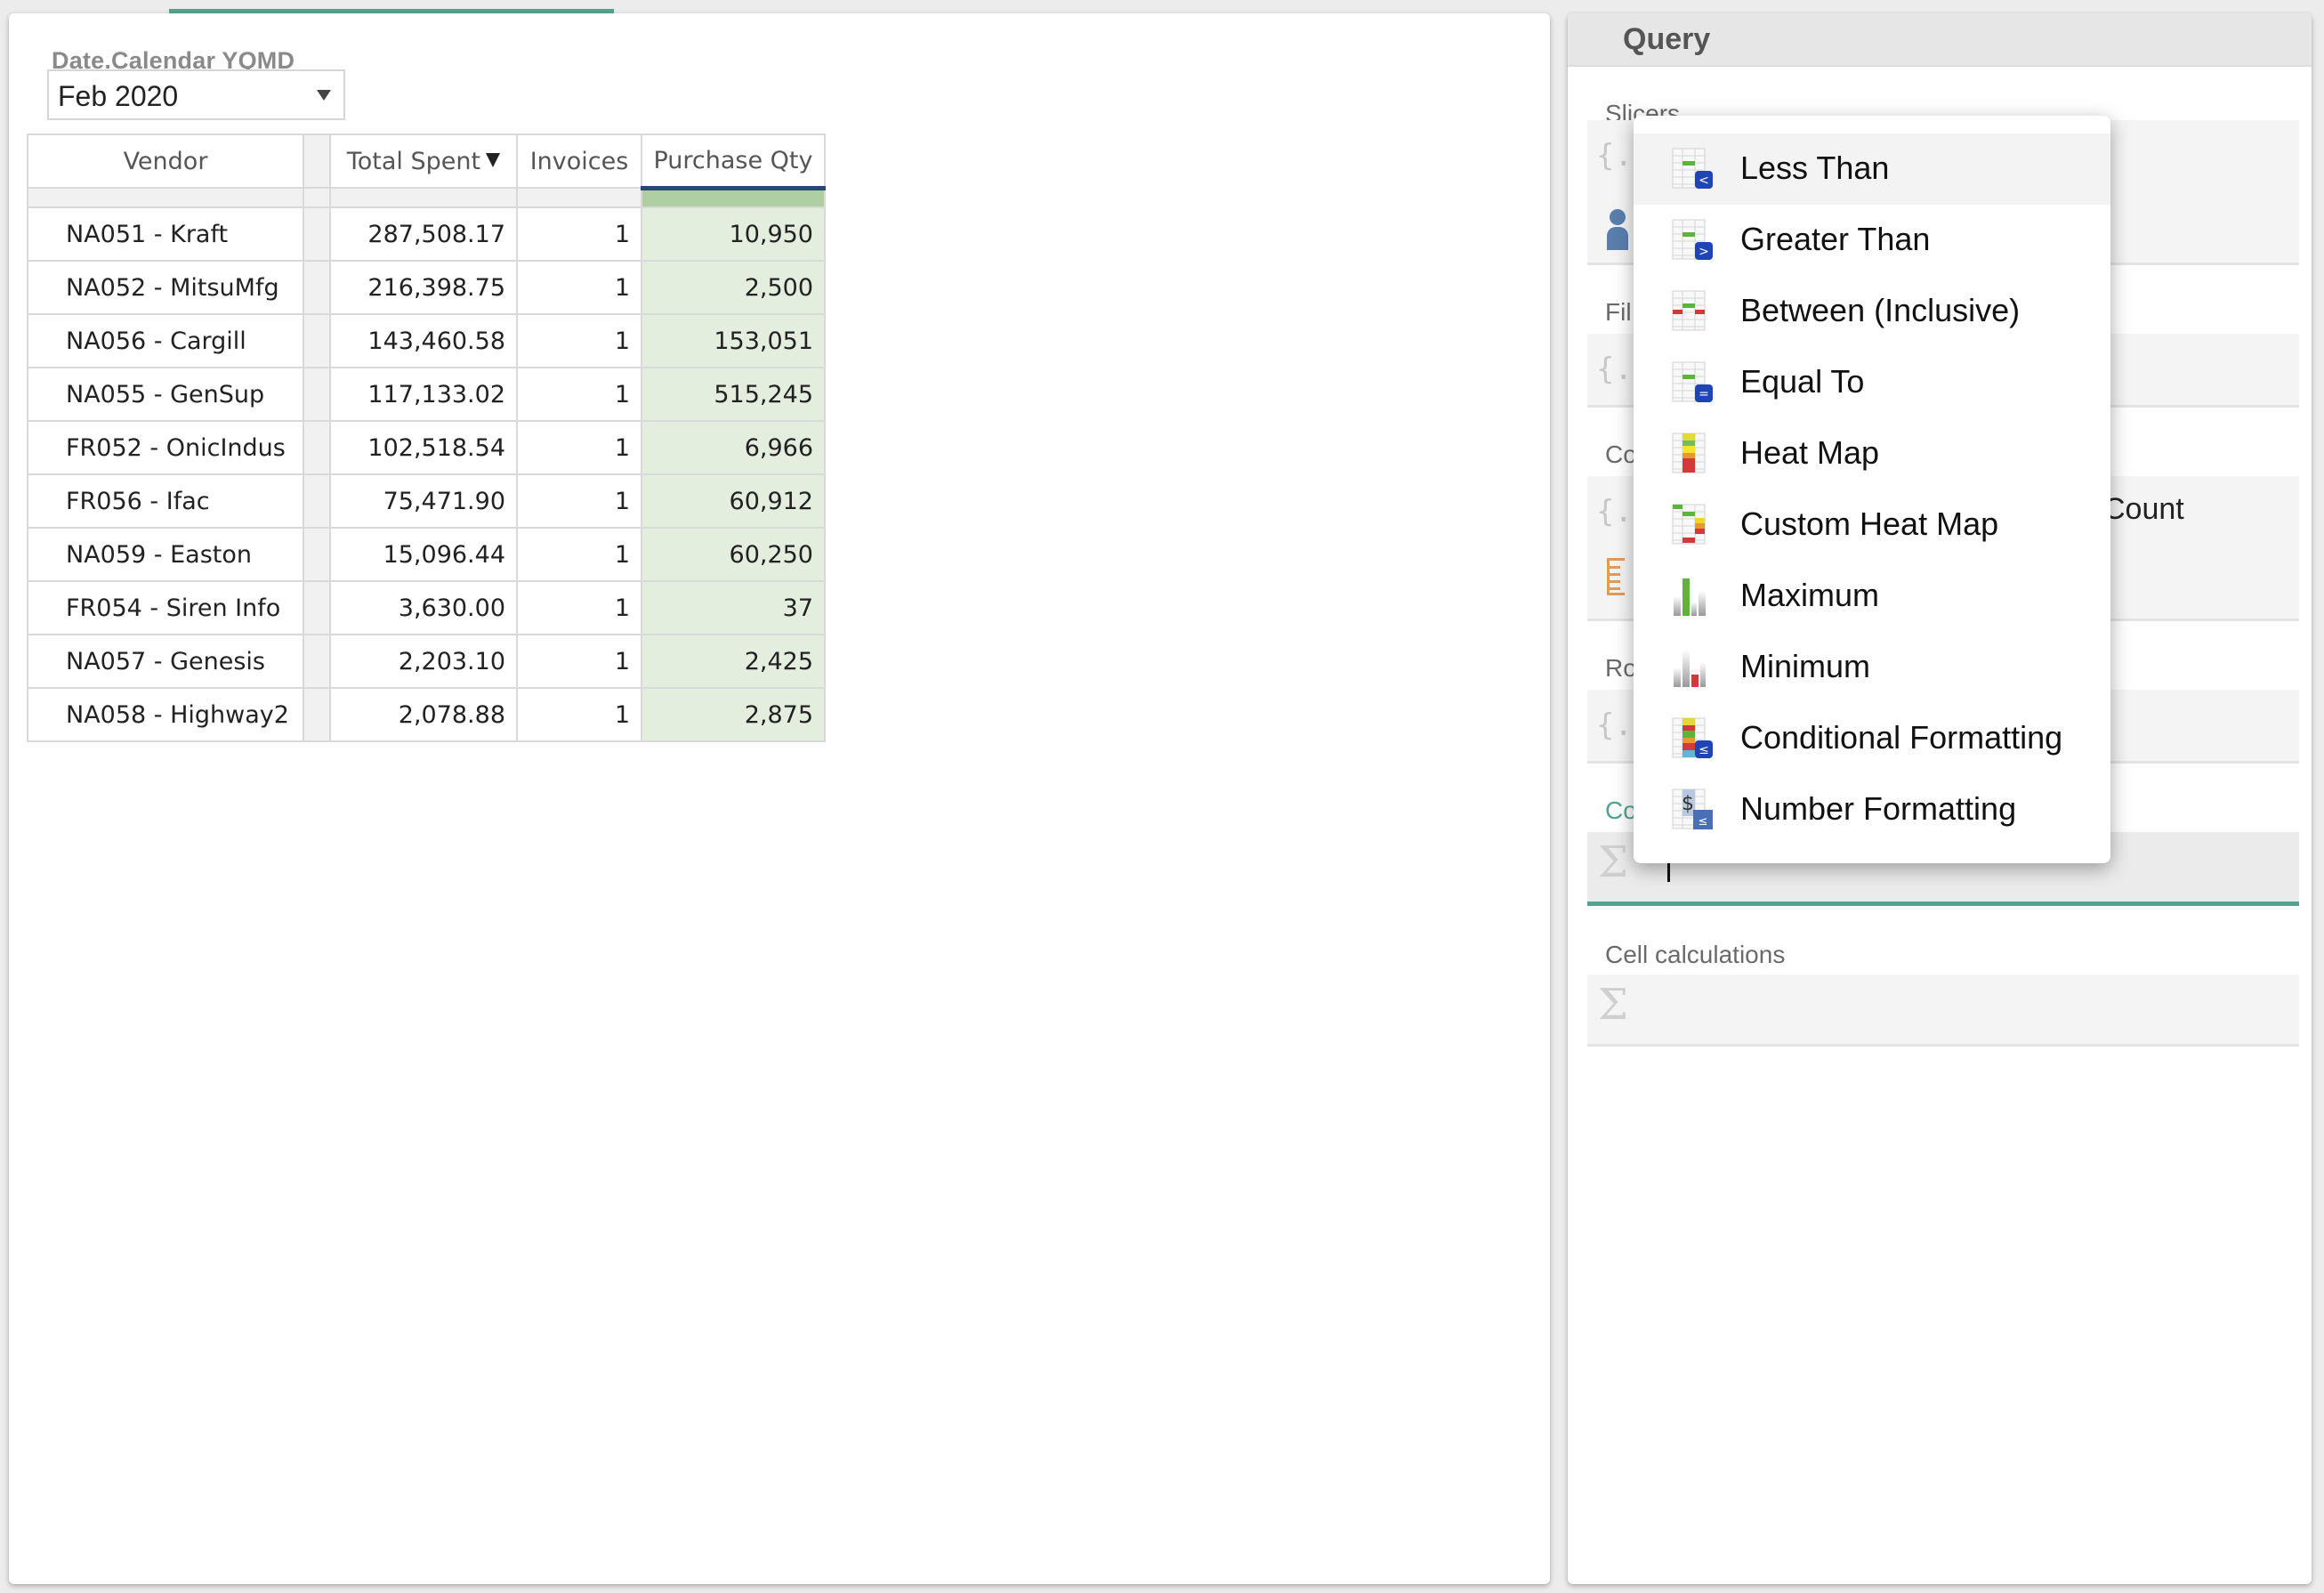  What do you see at coordinates (165, 234) in the screenshot?
I see `vendor-cell: NA051 - Kraft` at bounding box center [165, 234].